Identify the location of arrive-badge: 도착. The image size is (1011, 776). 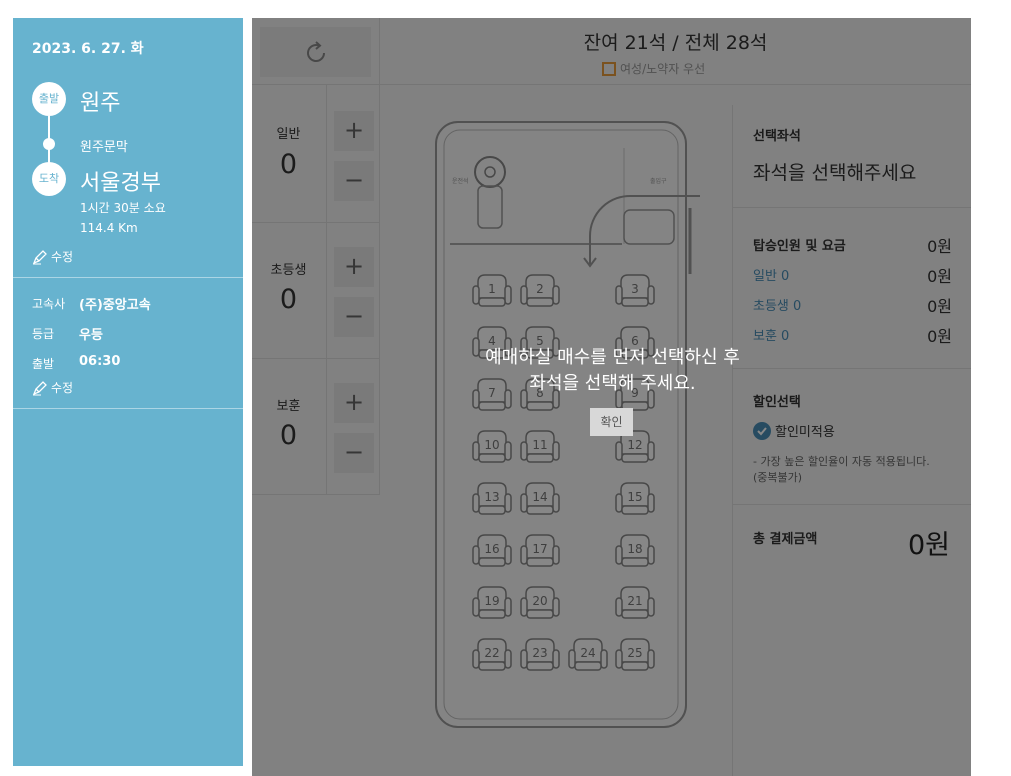
(49, 179).